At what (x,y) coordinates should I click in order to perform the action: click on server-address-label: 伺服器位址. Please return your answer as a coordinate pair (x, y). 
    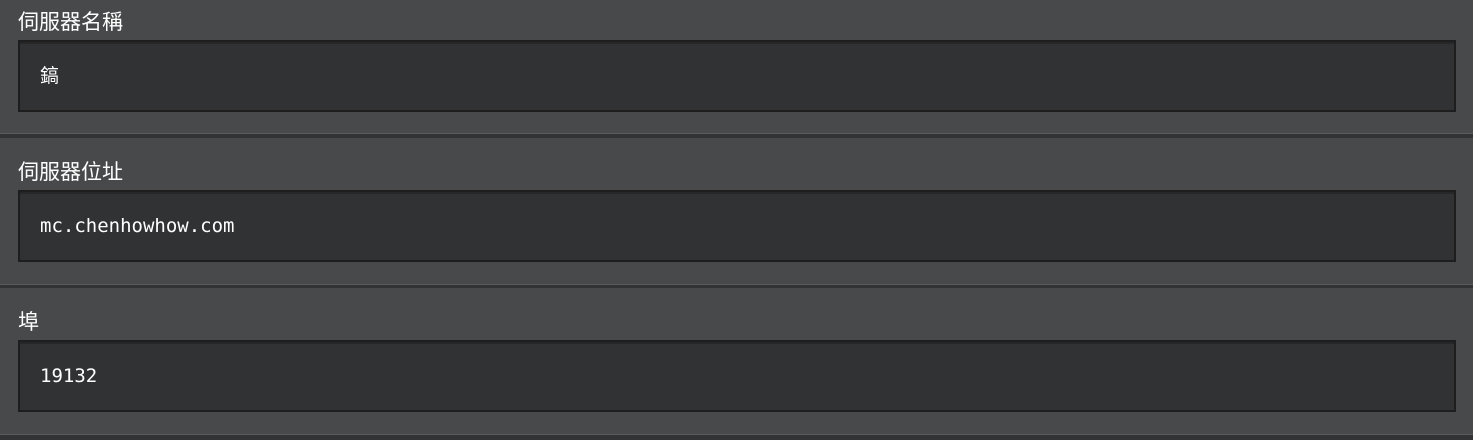
    Looking at the image, I should click on (70, 172).